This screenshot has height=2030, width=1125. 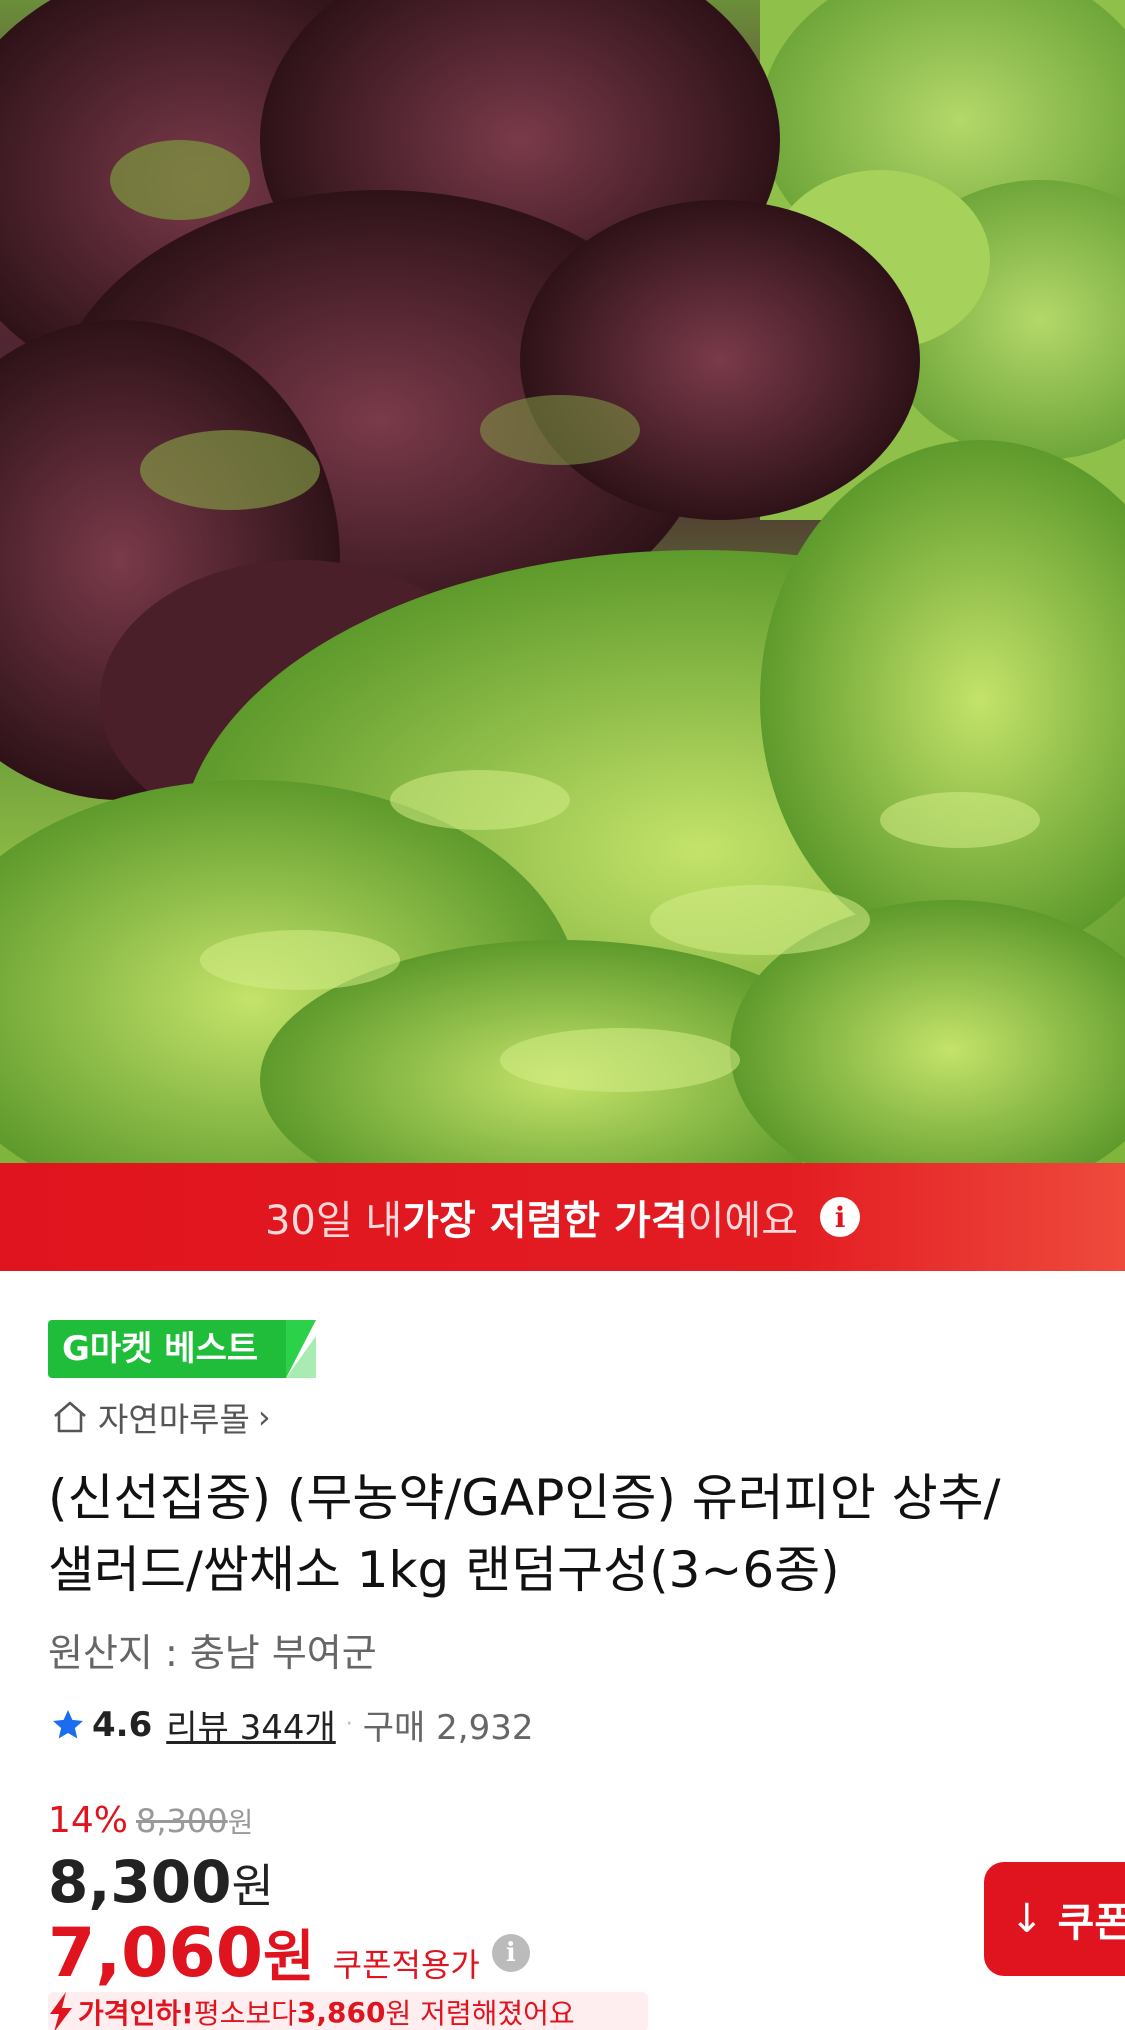 What do you see at coordinates (406, 1965) in the screenshot?
I see `coupon-price-label: 쿠폰적용가` at bounding box center [406, 1965].